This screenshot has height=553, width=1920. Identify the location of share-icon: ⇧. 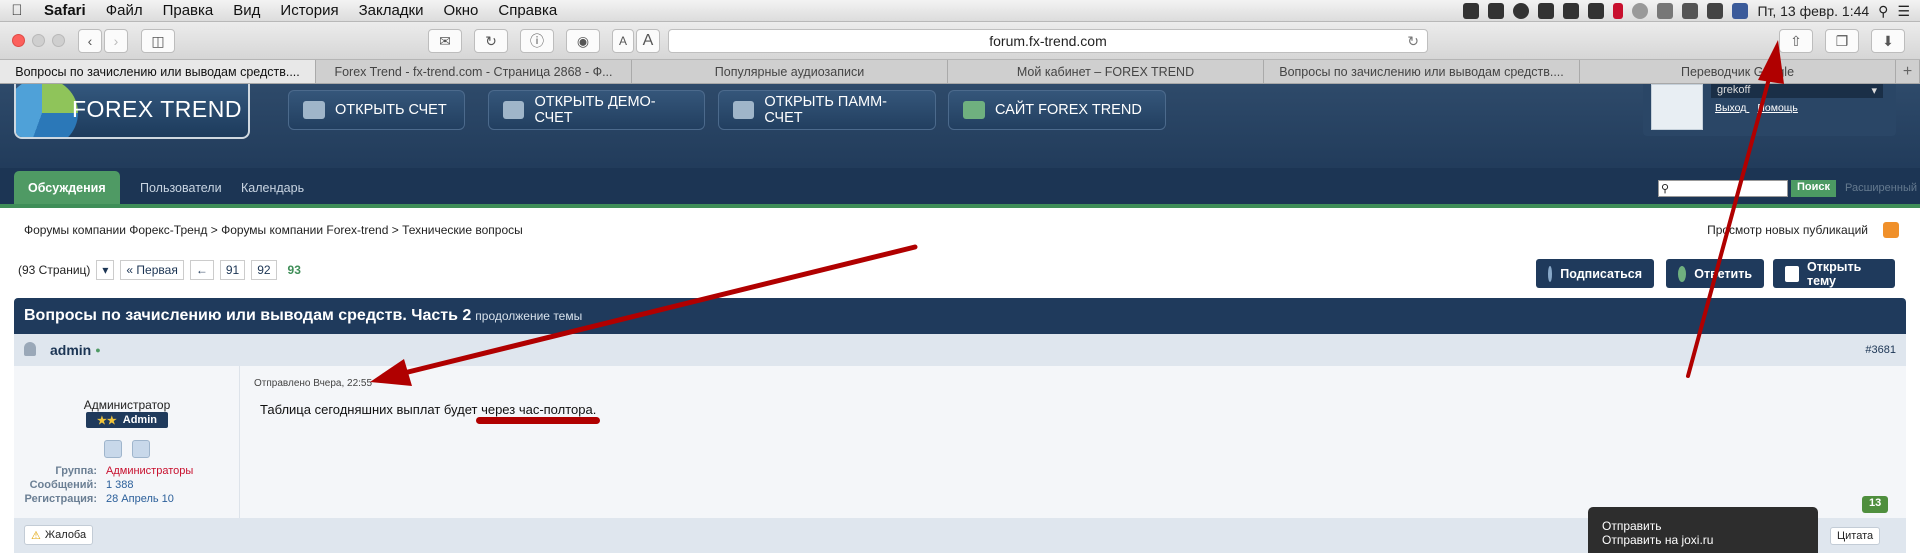
(1796, 41).